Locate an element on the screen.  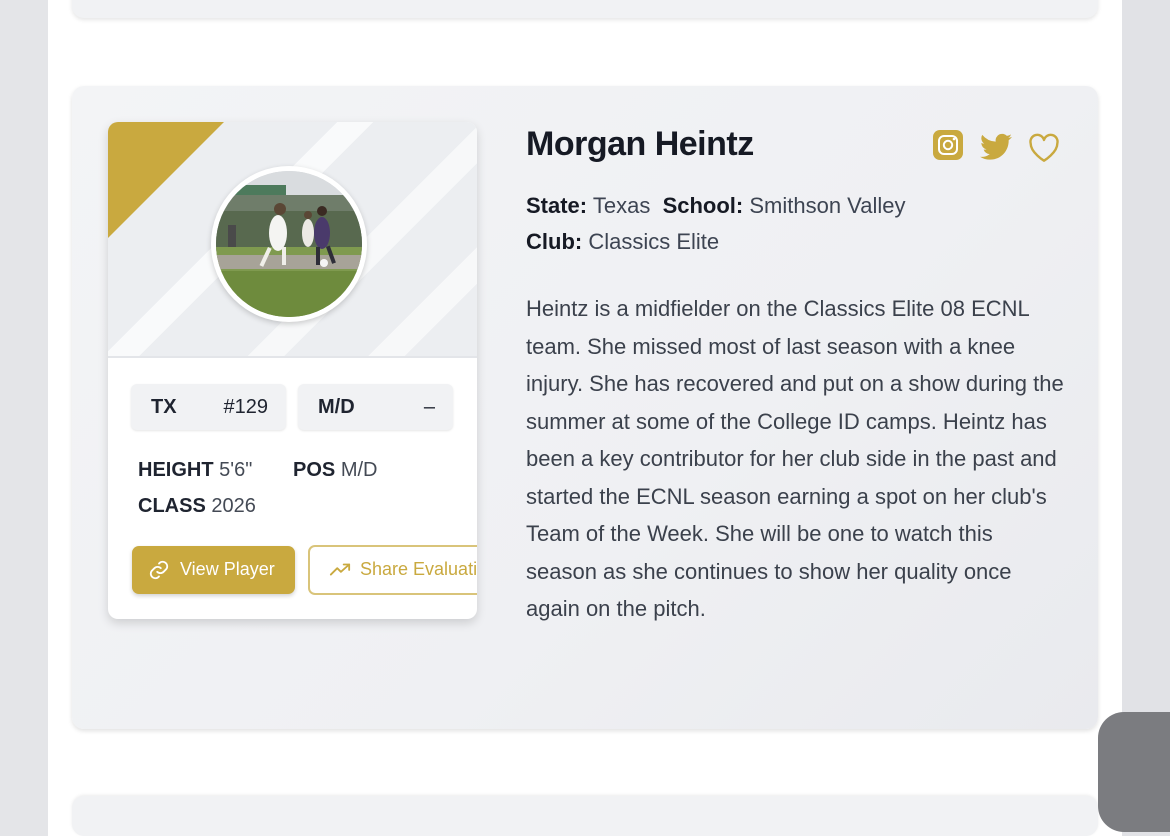
height-label: HEIGHT is located at coordinates (176, 470).